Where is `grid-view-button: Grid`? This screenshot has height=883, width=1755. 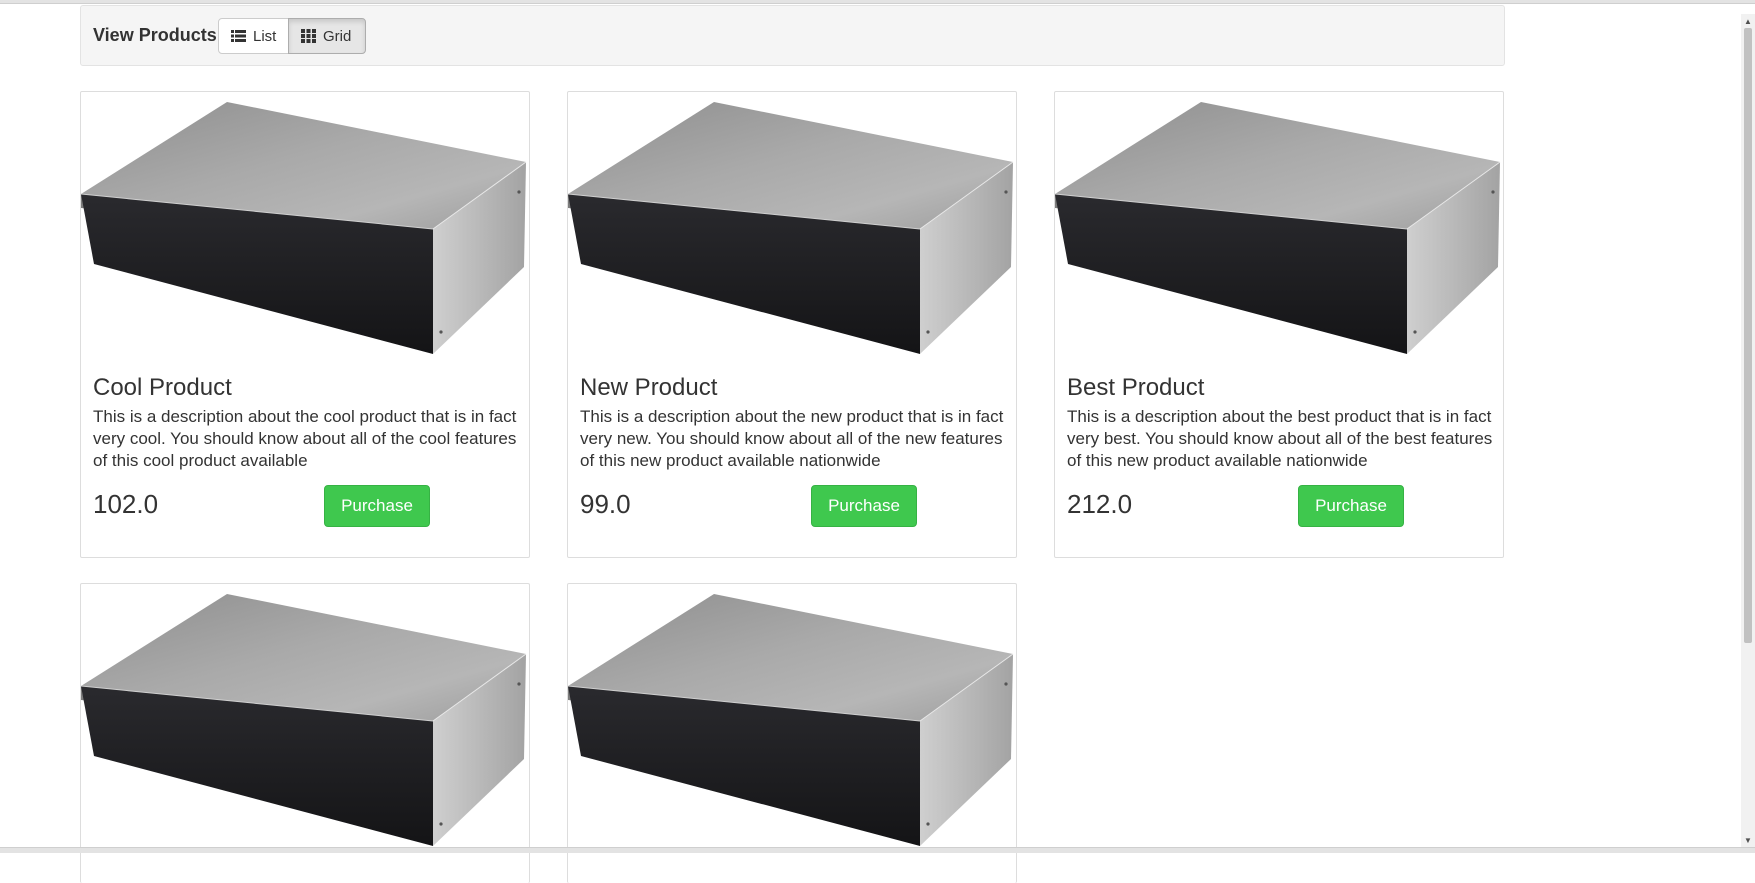
grid-view-button: Grid is located at coordinates (327, 36).